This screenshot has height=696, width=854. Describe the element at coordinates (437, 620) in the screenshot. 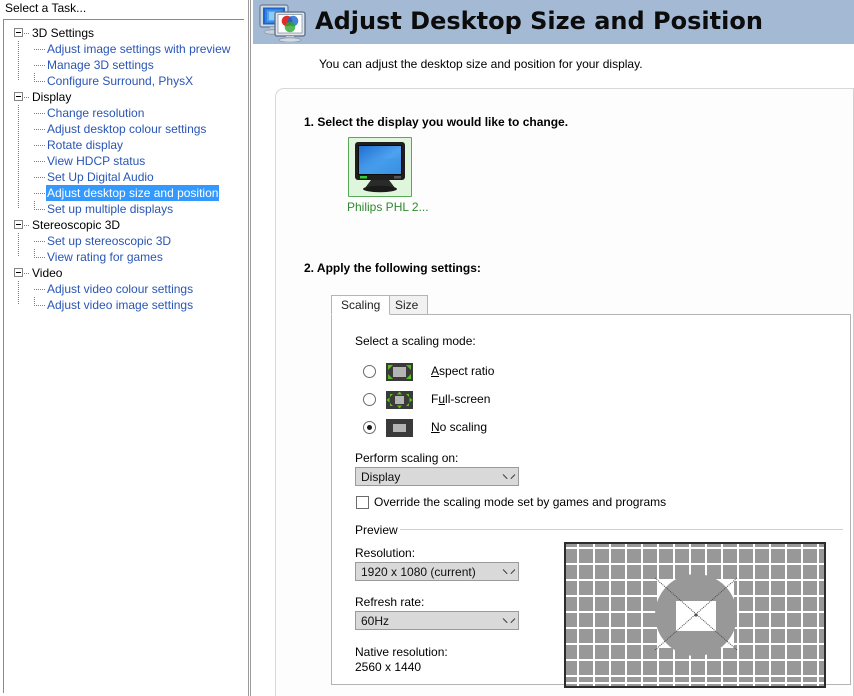

I see `refresh-rate-dropdown: 60Hz` at that location.